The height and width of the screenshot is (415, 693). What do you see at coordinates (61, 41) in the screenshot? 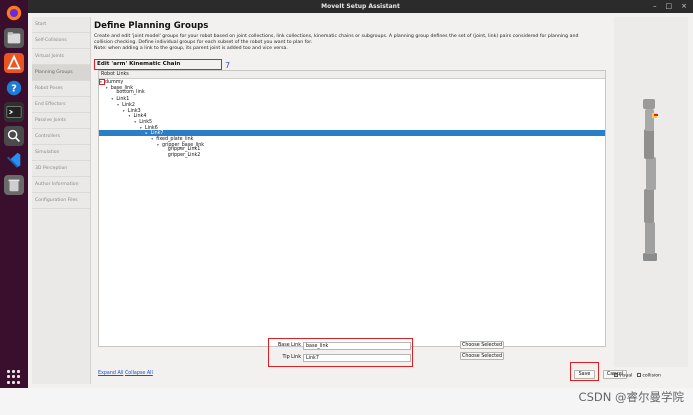
I see `sidebar-item-self-collisions: Self-Collisions` at bounding box center [61, 41].